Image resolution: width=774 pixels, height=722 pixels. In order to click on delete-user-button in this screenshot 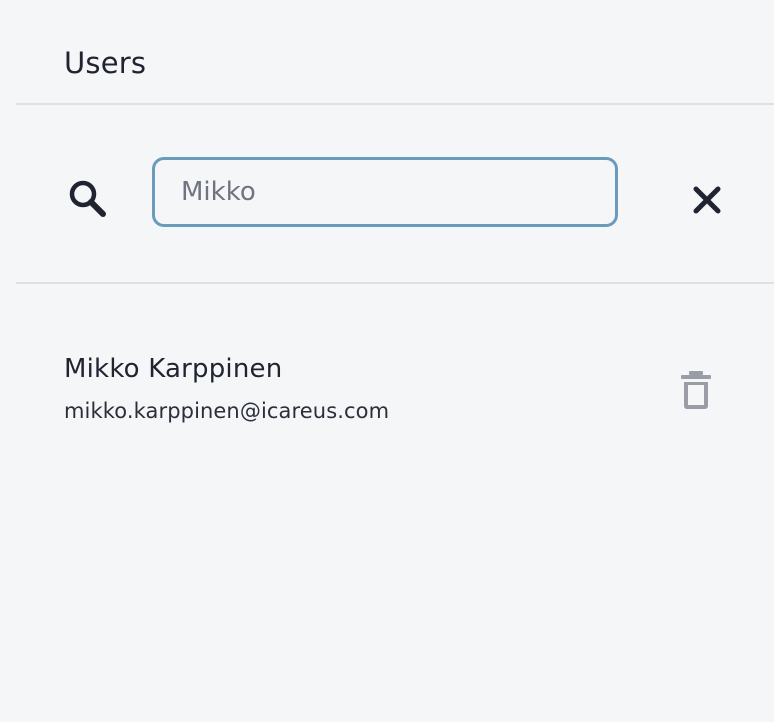, I will do `click(696, 390)`.